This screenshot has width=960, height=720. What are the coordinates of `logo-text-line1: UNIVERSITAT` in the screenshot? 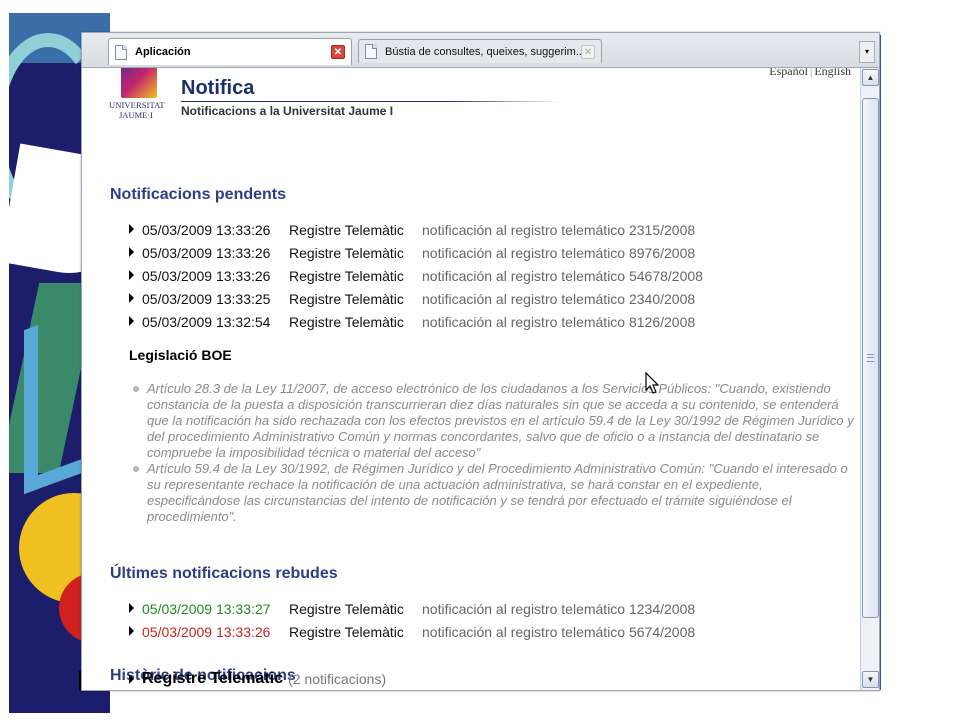 It's located at (137, 105).